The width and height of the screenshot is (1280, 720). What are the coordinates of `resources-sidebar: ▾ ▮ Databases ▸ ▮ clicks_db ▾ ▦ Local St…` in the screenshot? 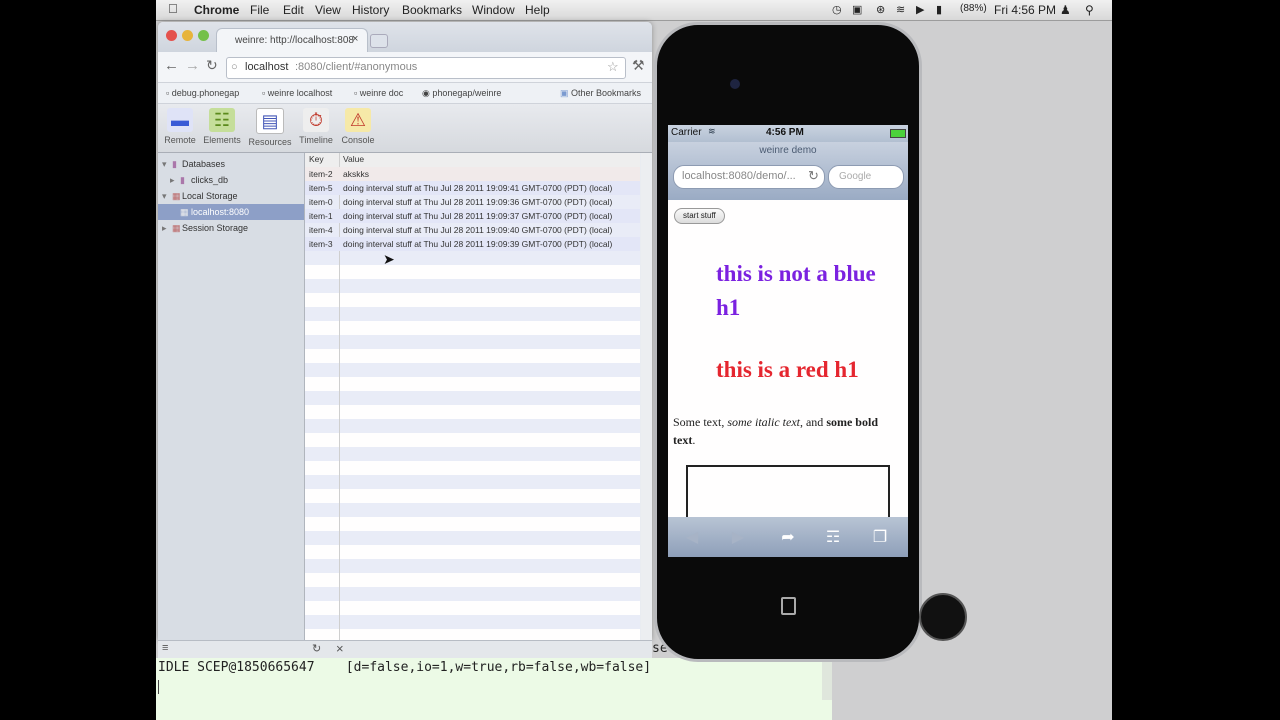 It's located at (231, 396).